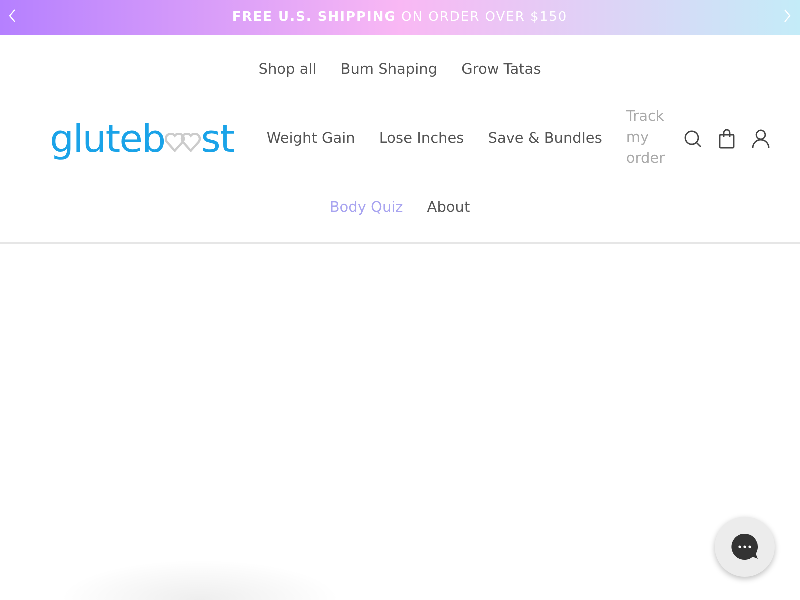  What do you see at coordinates (421, 138) in the screenshot?
I see `nav-link: Lose Inches` at bounding box center [421, 138].